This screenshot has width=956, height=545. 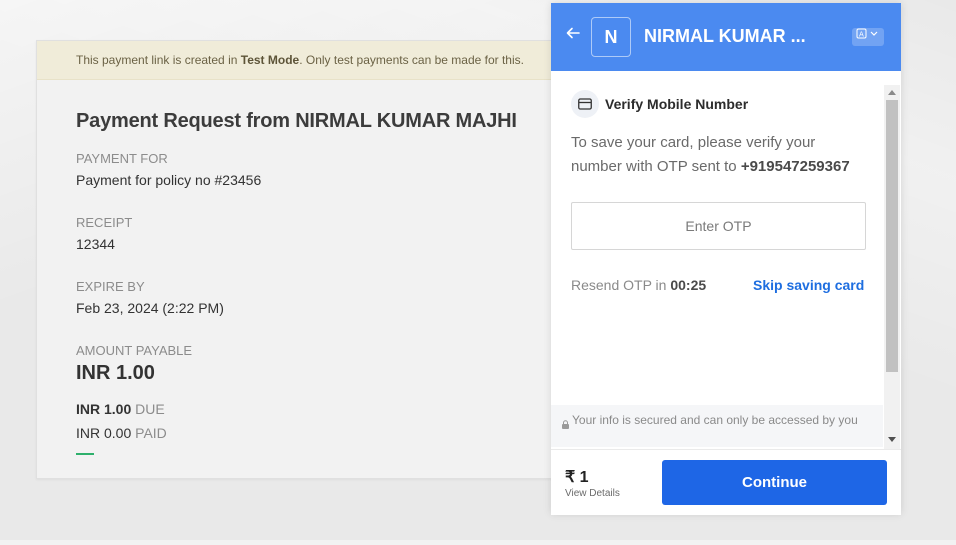 I want to click on otp-input, so click(x=718, y=226).